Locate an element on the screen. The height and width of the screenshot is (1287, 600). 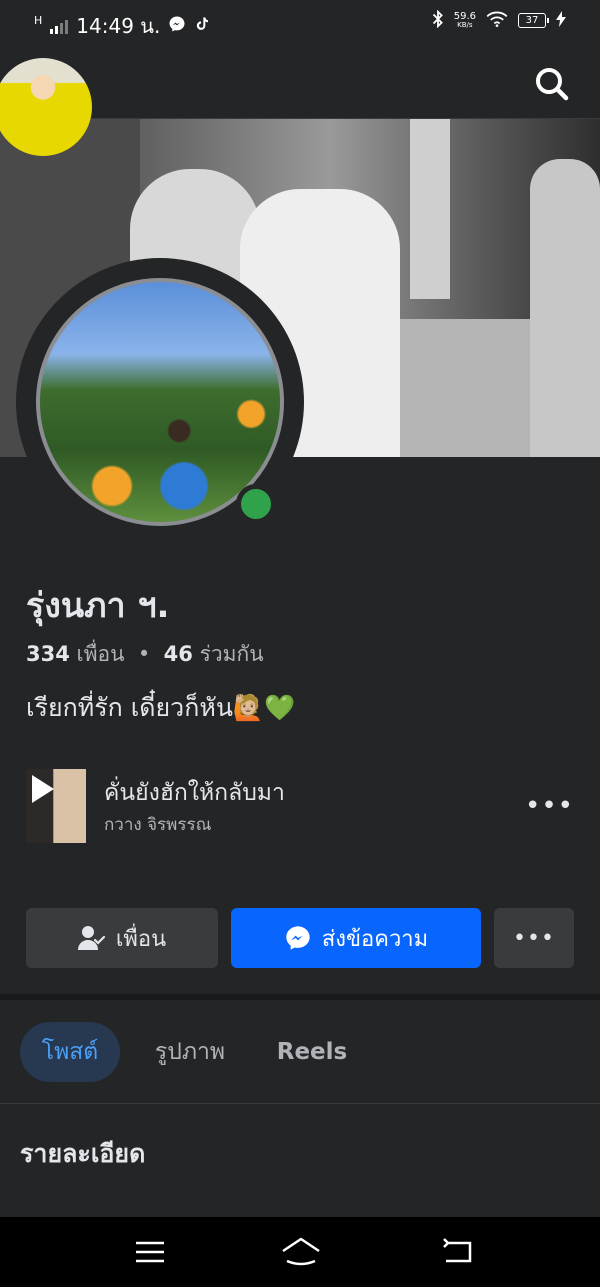
bluetooth-icon is located at coordinates (438, 20).